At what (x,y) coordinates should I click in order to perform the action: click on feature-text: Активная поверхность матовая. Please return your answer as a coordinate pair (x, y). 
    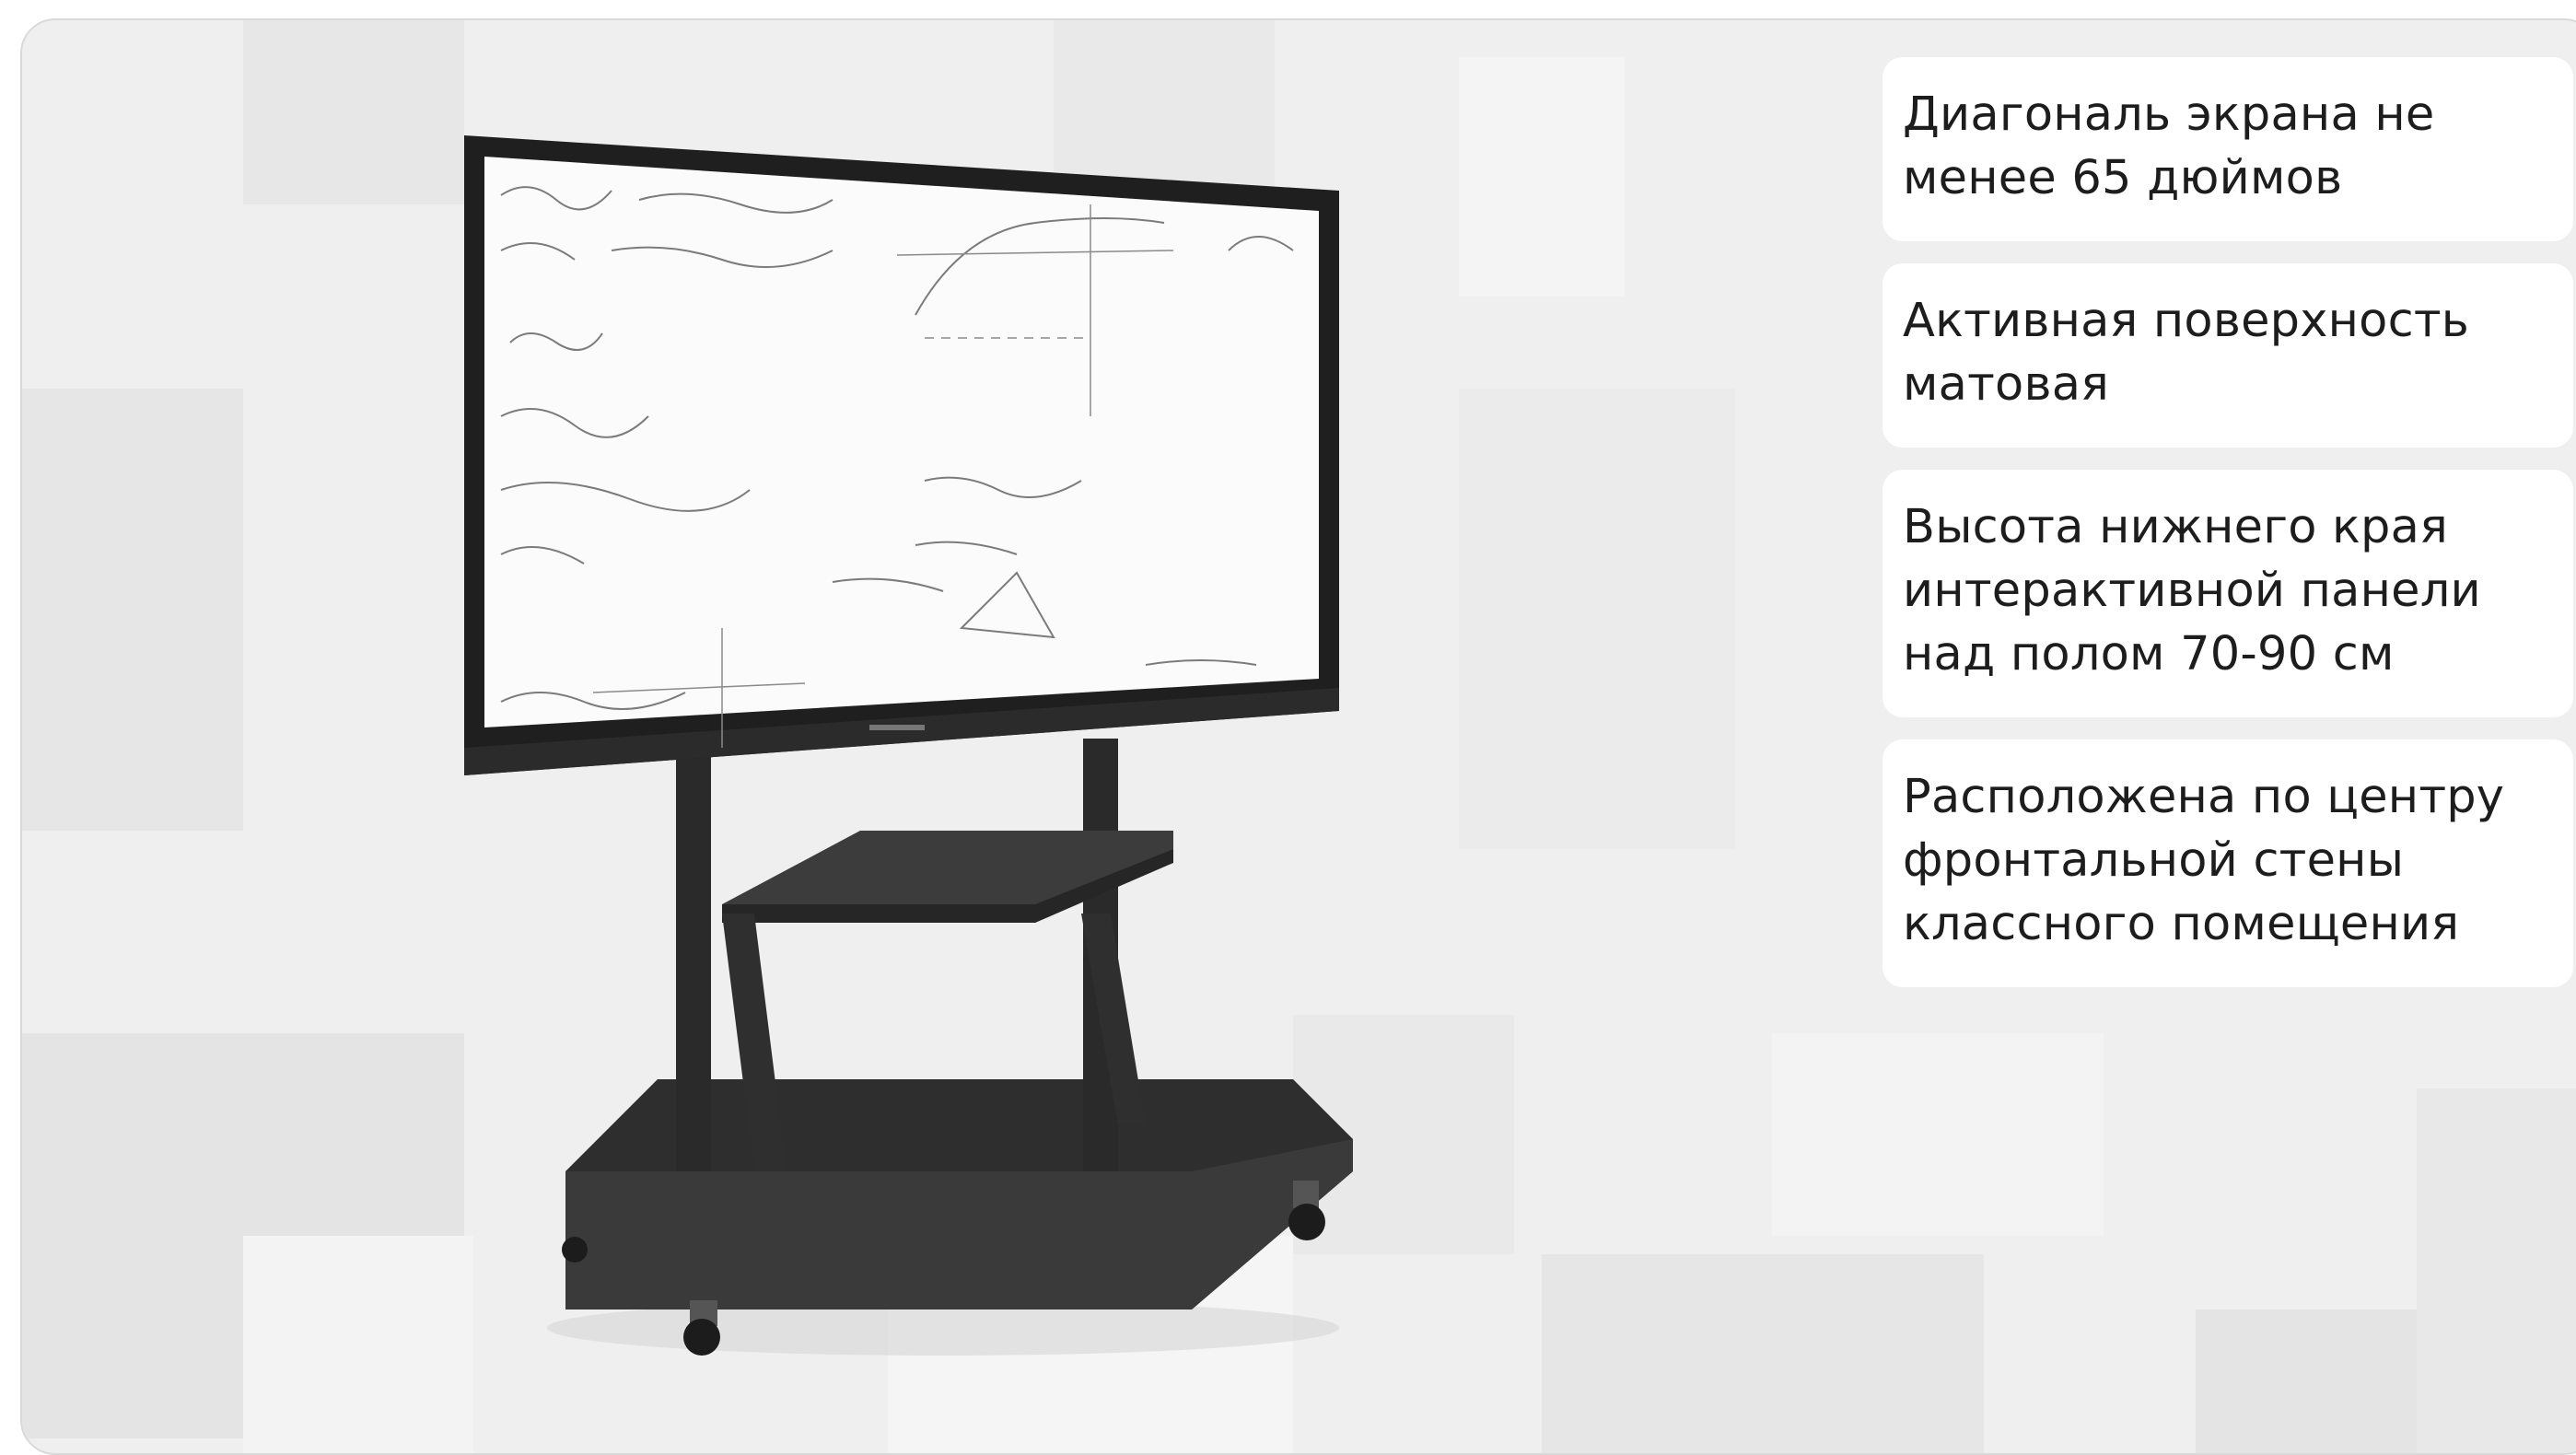
    Looking at the image, I should click on (2186, 353).